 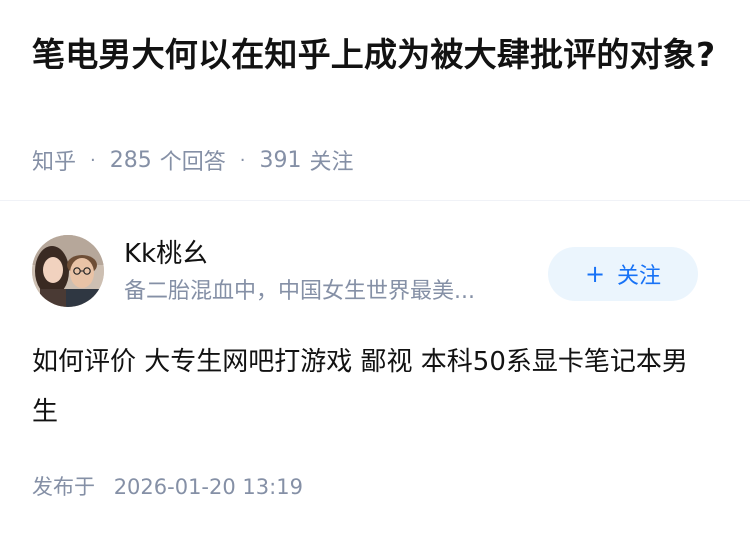 I want to click on published-label: 发布于, so click(x=63, y=487).